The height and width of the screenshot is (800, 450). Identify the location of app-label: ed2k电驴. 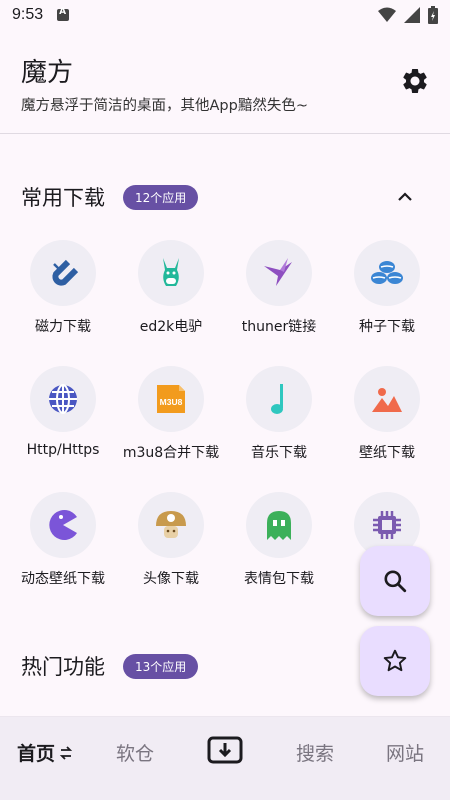
(171, 327).